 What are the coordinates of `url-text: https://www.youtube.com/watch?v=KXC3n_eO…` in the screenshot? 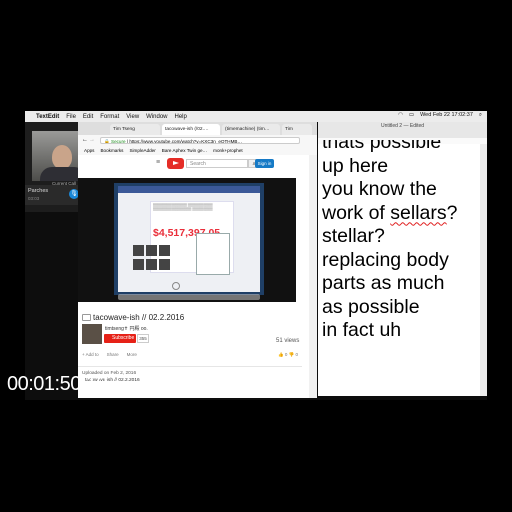 It's located at (186, 141).